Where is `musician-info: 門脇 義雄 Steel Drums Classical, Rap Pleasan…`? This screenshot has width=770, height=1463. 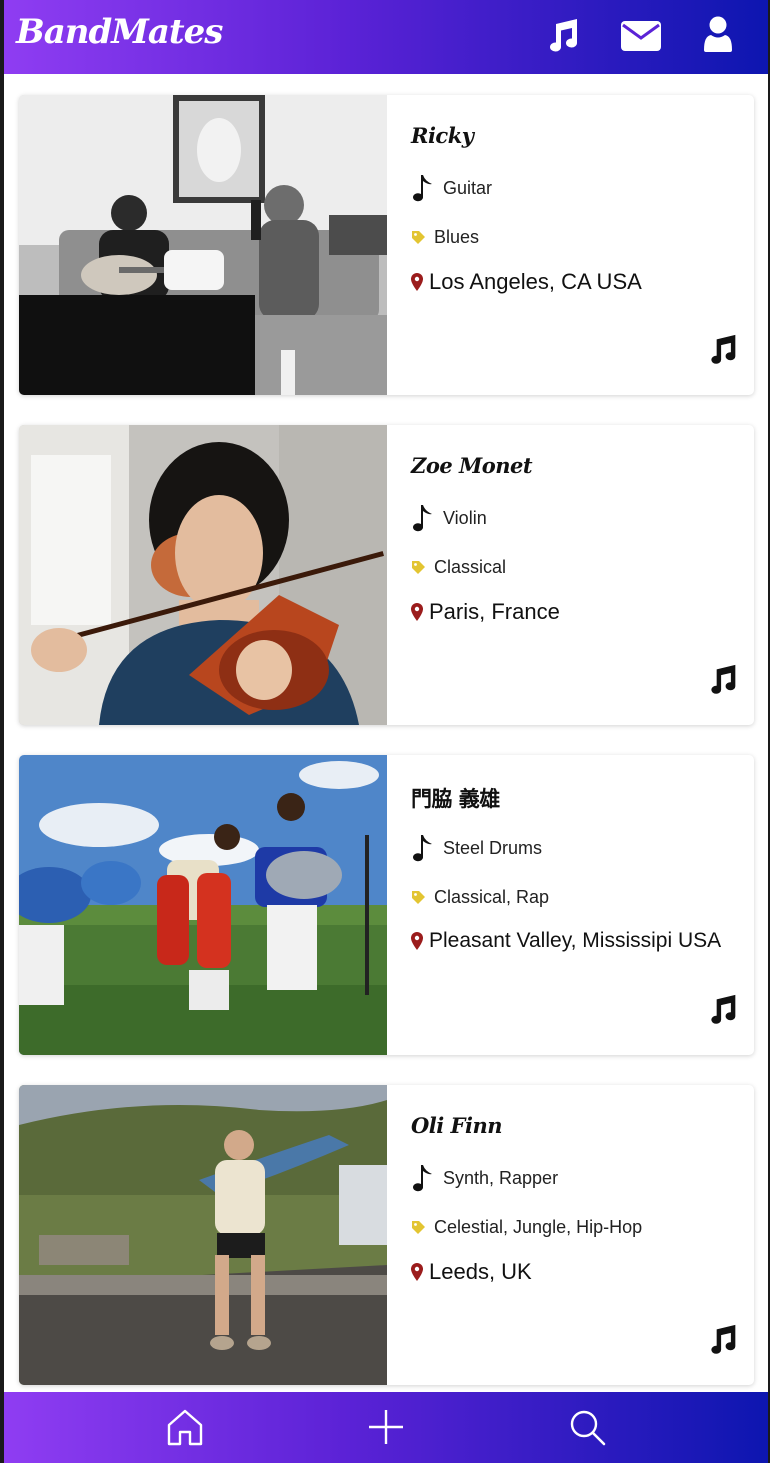 musician-info: 門脇 義雄 Steel Drums Classical, Rap Pleasan… is located at coordinates (581, 905).